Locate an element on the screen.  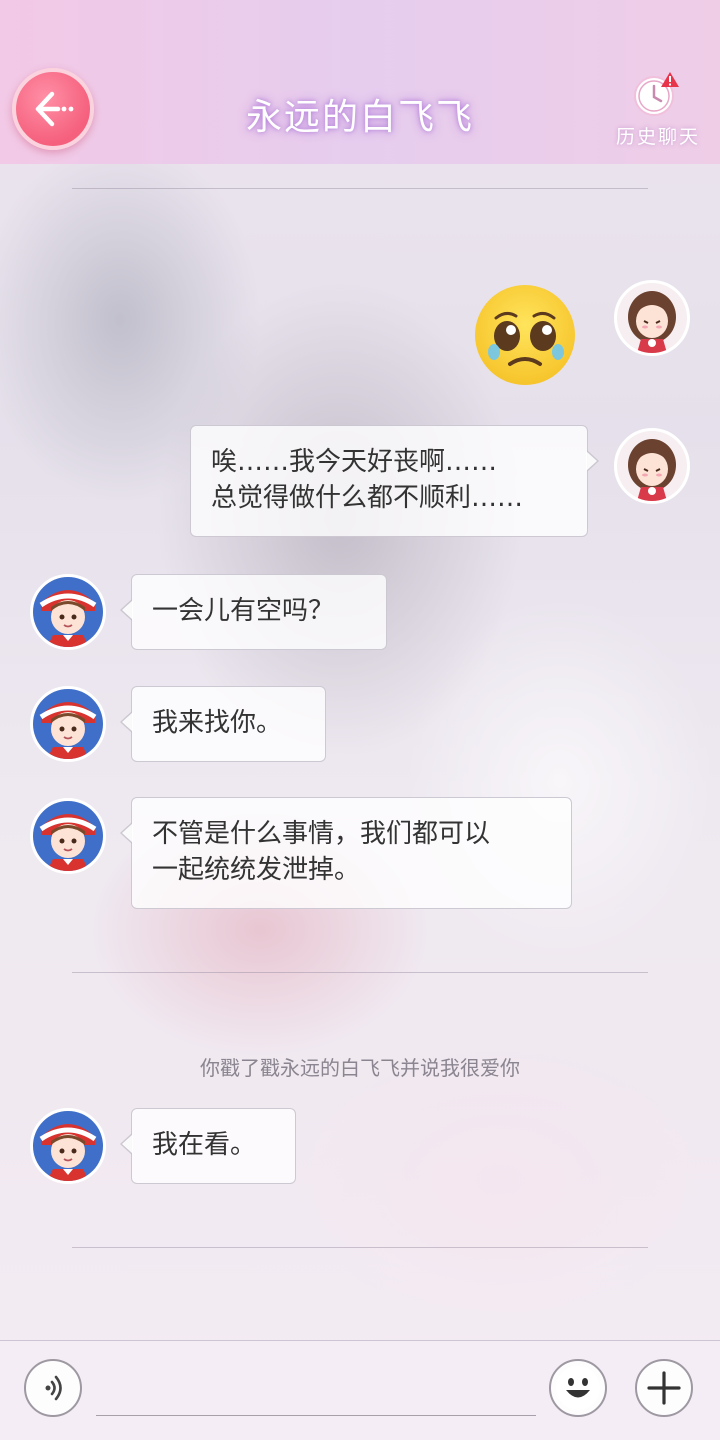
voice-icon is located at coordinates (53, 1388).